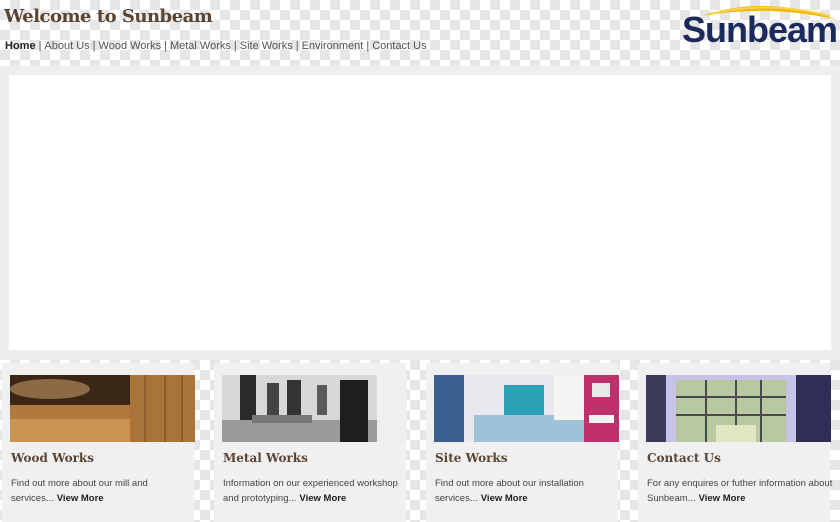 This screenshot has height=522, width=840. I want to click on sunbeam-logo: Sunbeam, so click(760, 28).